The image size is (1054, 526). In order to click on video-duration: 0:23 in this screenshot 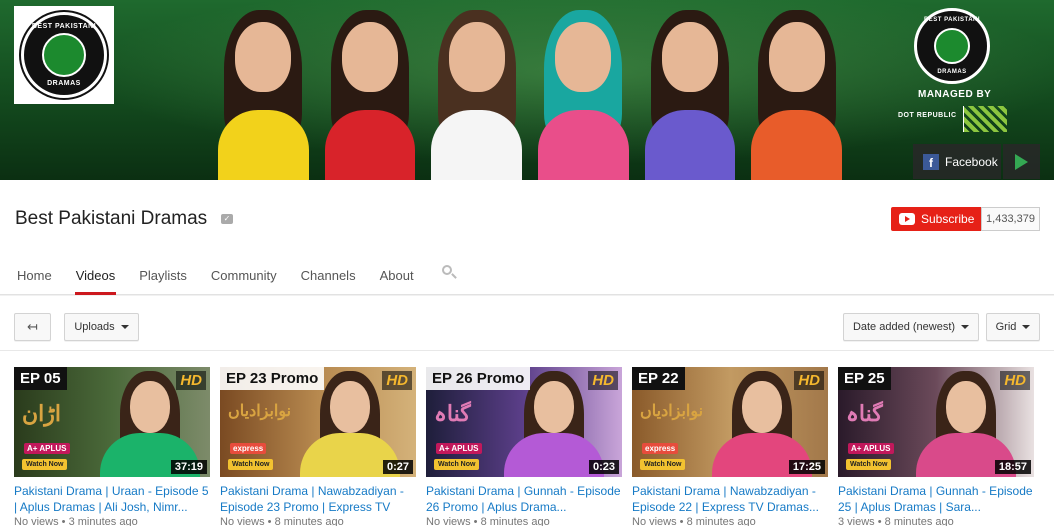, I will do `click(603, 467)`.